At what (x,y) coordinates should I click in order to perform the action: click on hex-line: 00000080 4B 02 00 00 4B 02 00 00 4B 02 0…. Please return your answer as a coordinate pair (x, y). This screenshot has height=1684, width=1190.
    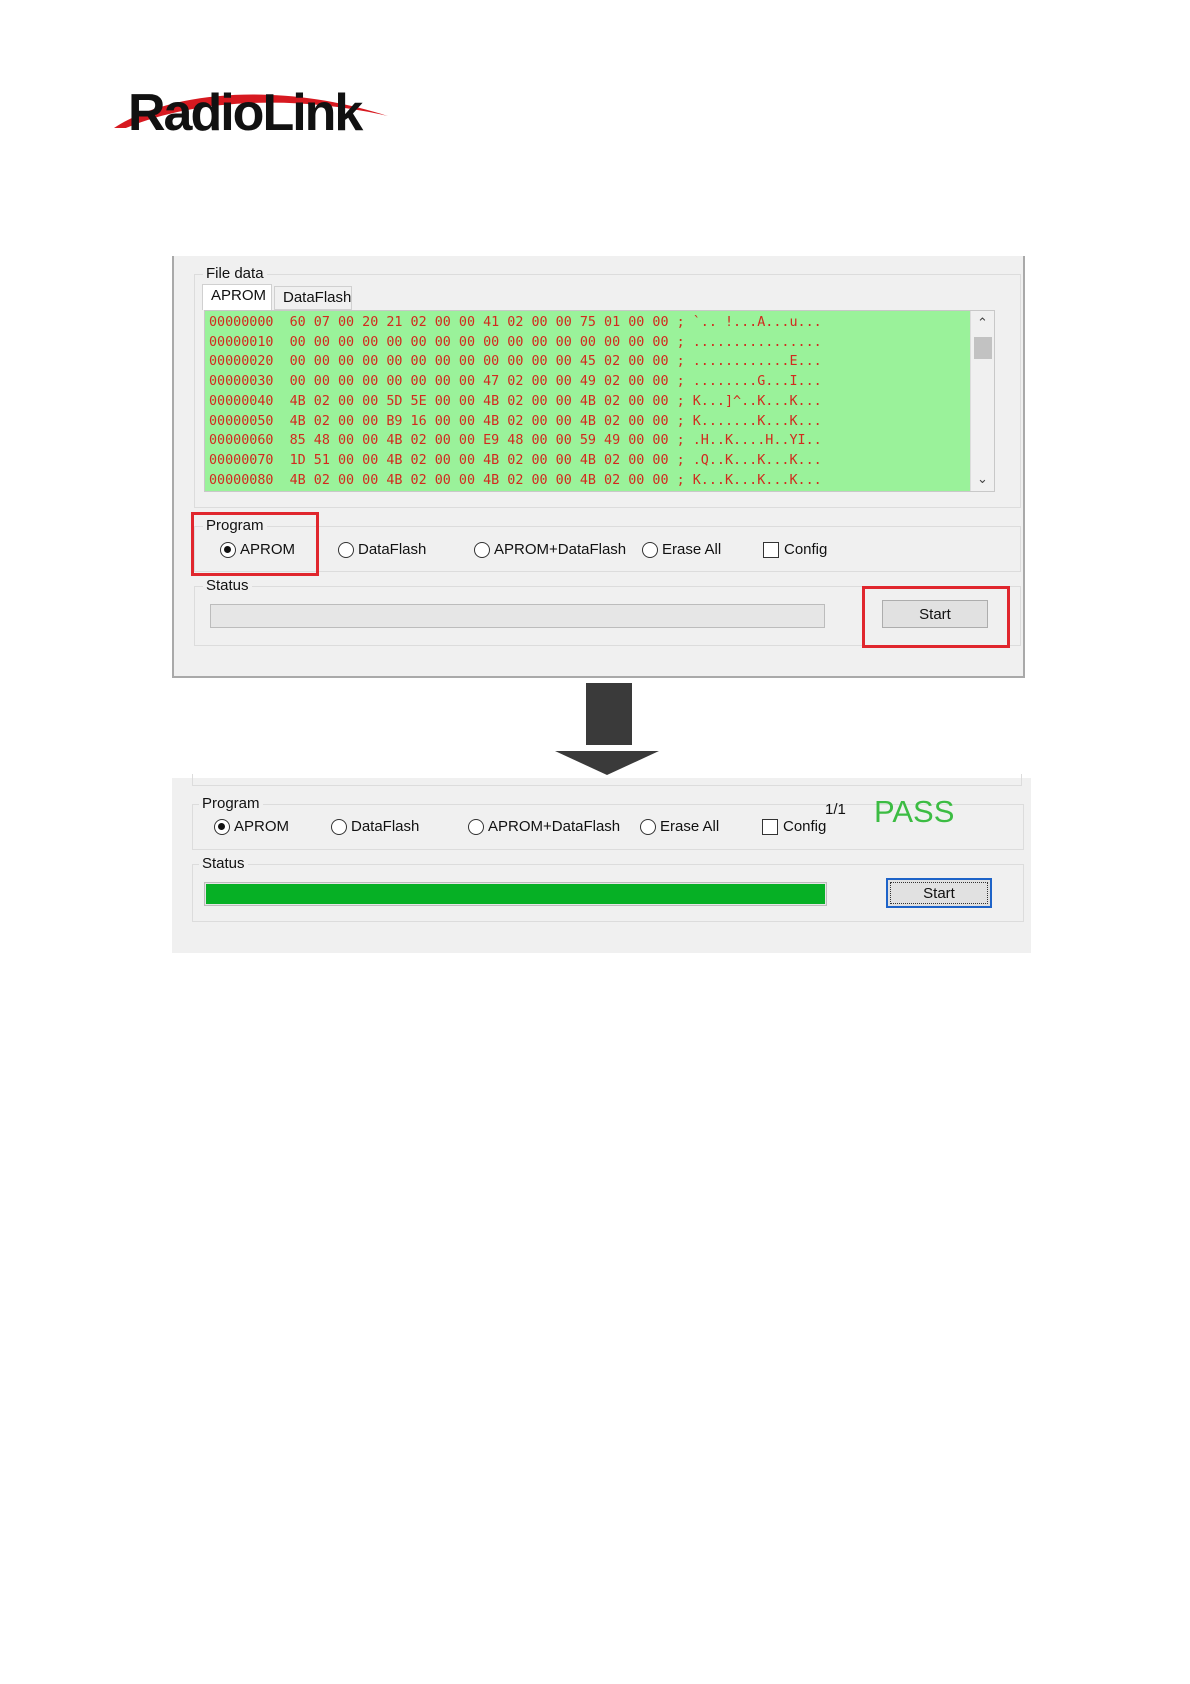
    Looking at the image, I should click on (515, 480).